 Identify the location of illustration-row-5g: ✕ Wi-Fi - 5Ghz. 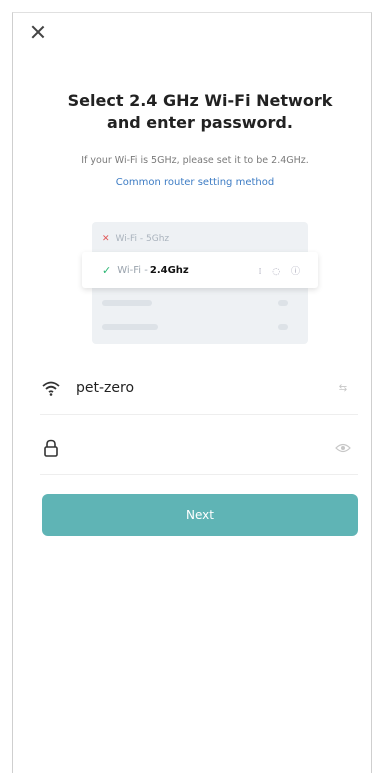
(200, 239).